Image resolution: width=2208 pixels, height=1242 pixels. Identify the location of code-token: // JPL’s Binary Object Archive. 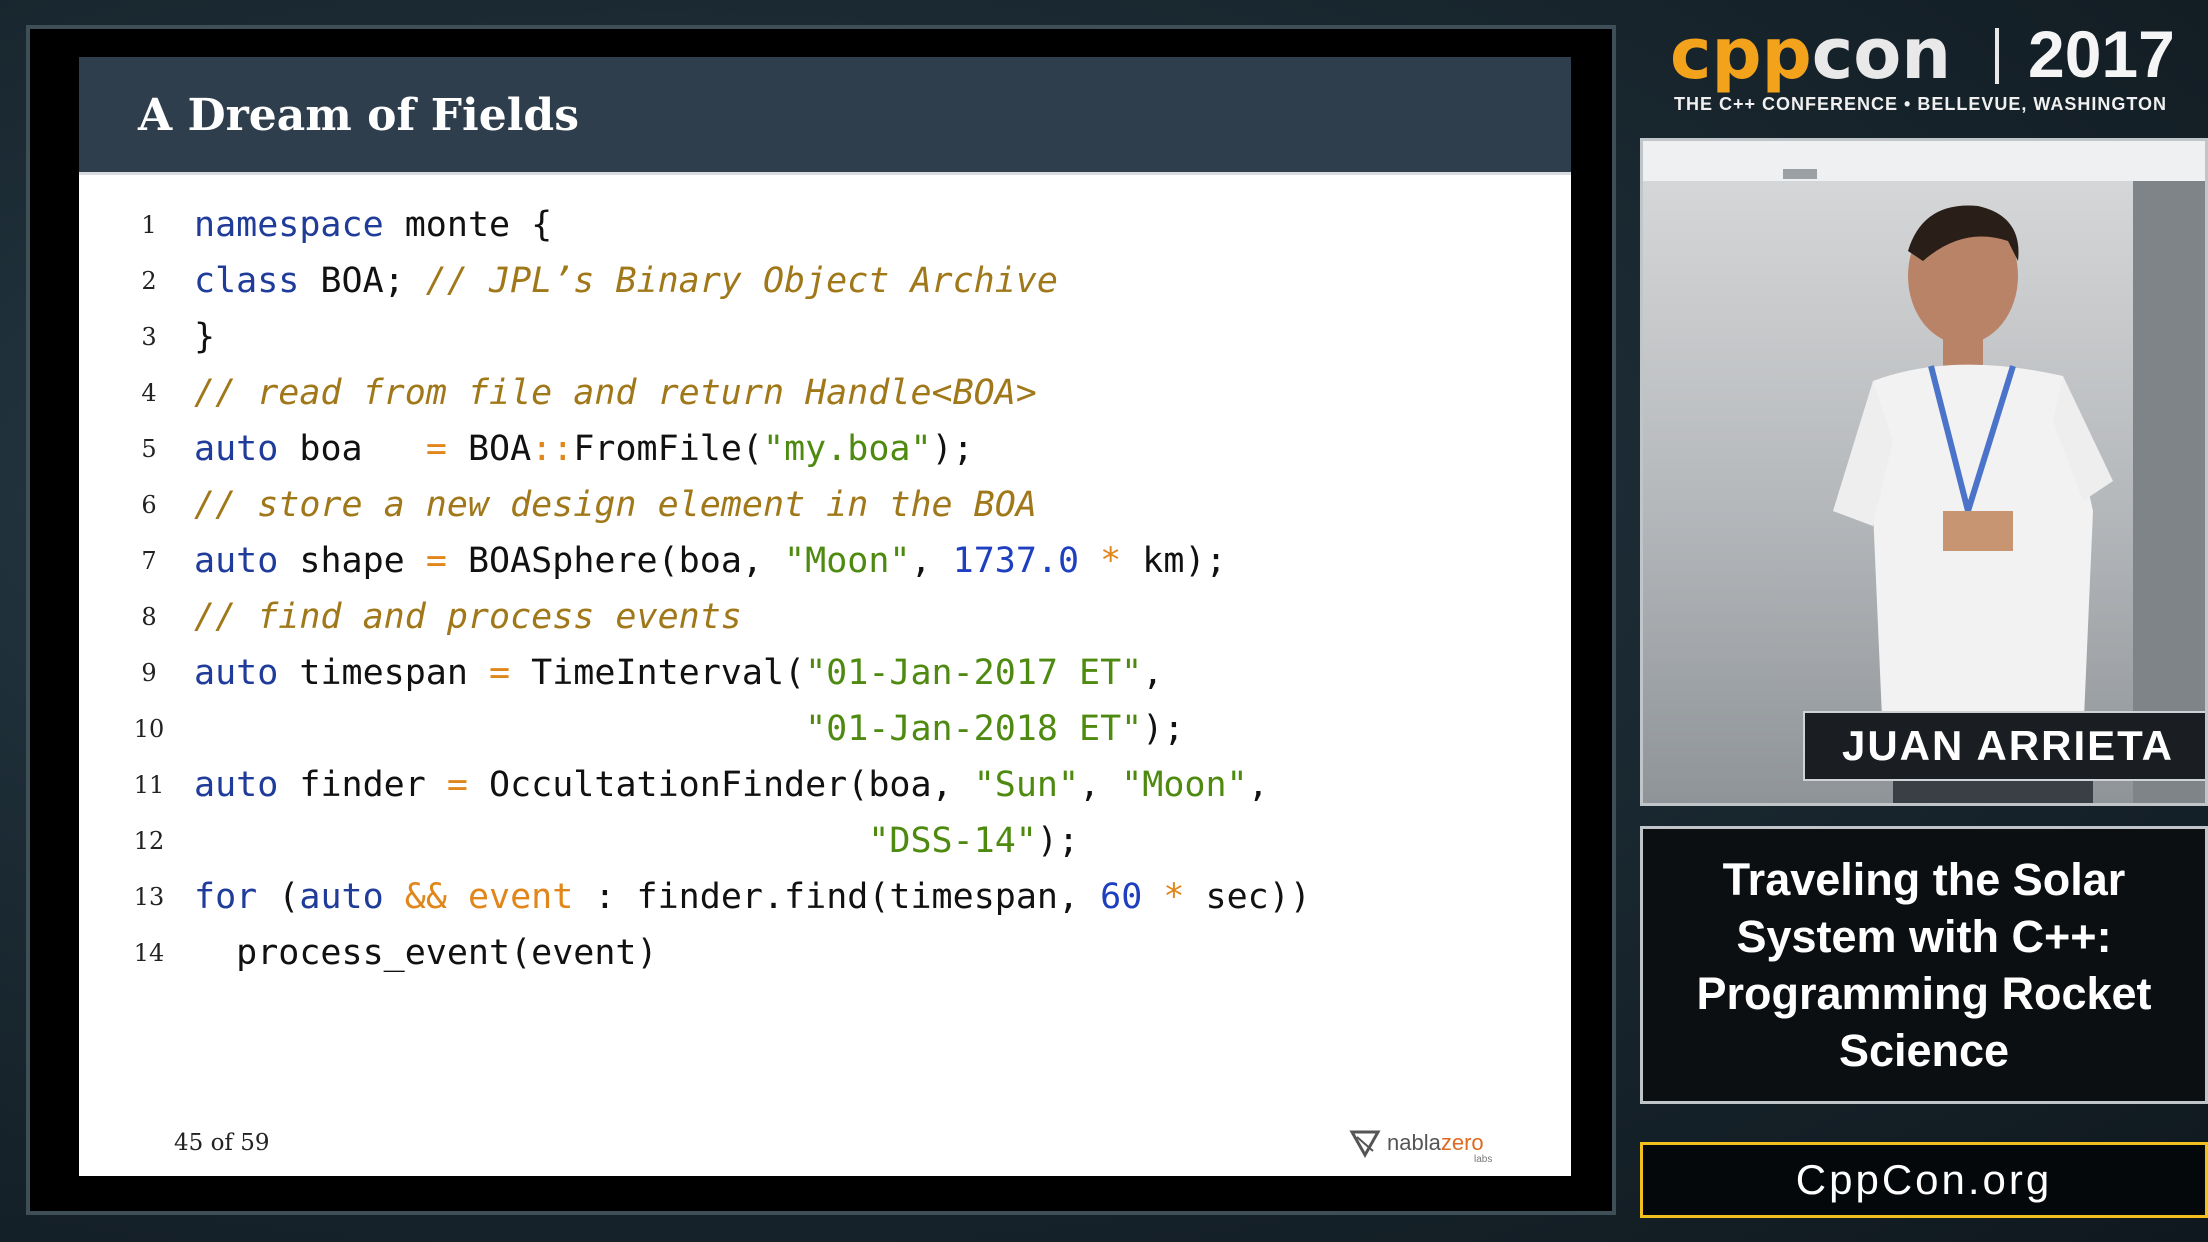
(741, 281).